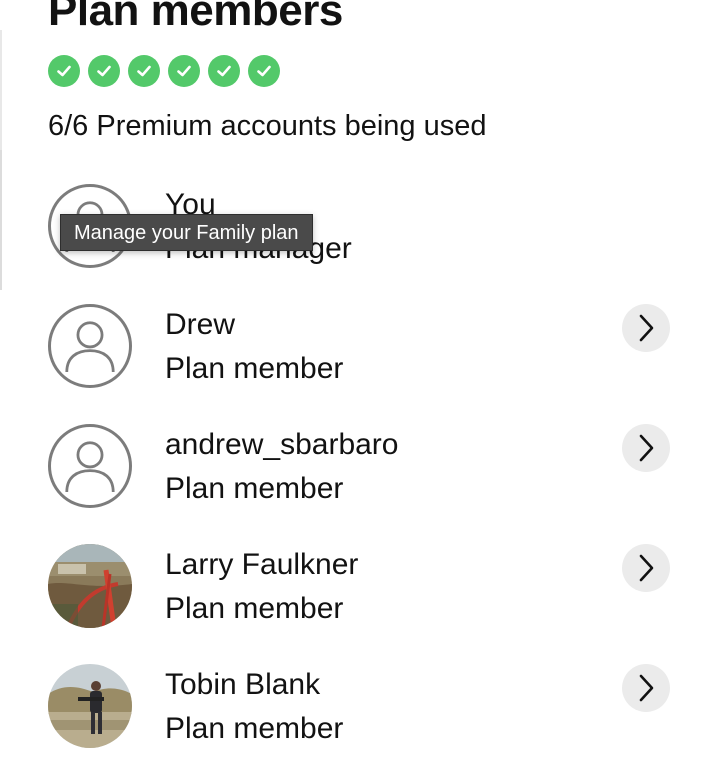 Image resolution: width=720 pixels, height=782 pixels. I want to click on member-row-larry: Larry Faulkner Plan member, so click(359, 587).